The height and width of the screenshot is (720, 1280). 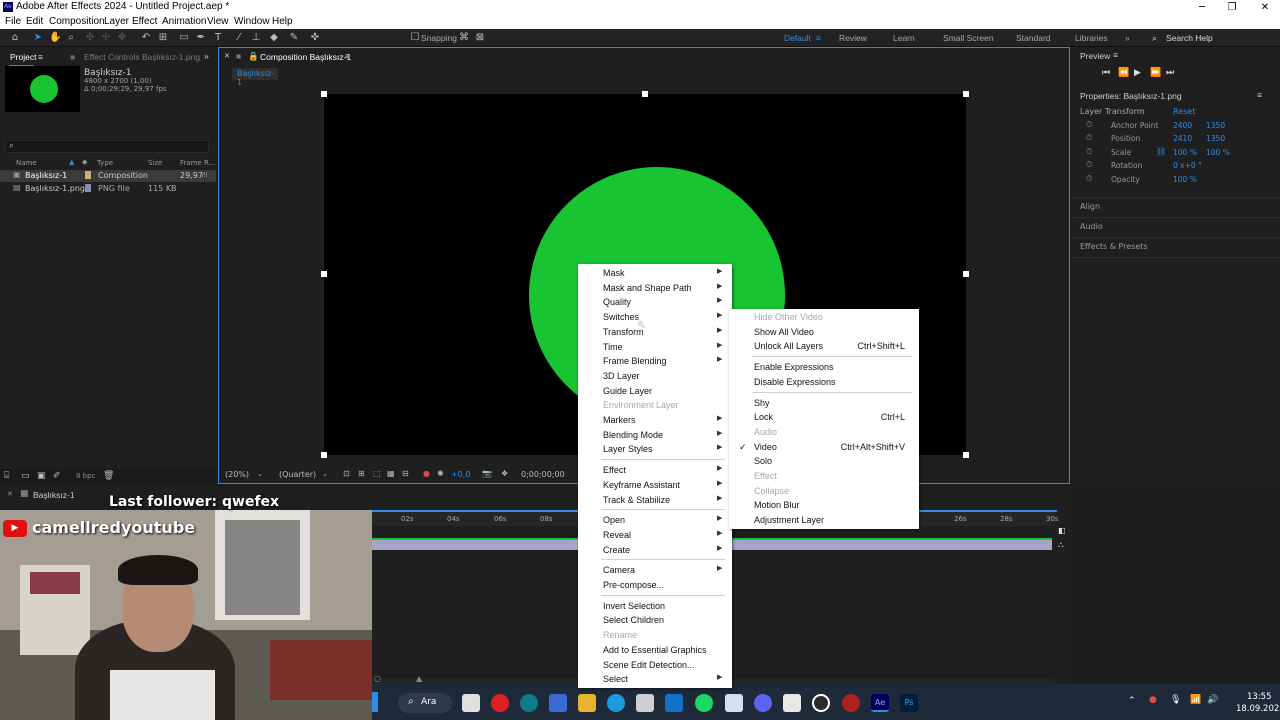 What do you see at coordinates (6, 476) in the screenshot?
I see `interpret-footage-icon: ⌸` at bounding box center [6, 476].